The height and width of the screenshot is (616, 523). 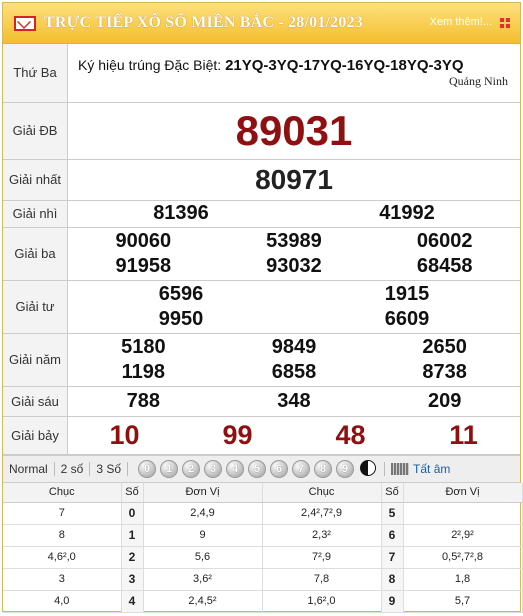 What do you see at coordinates (25, 23) in the screenshot?
I see `mail-icon` at bounding box center [25, 23].